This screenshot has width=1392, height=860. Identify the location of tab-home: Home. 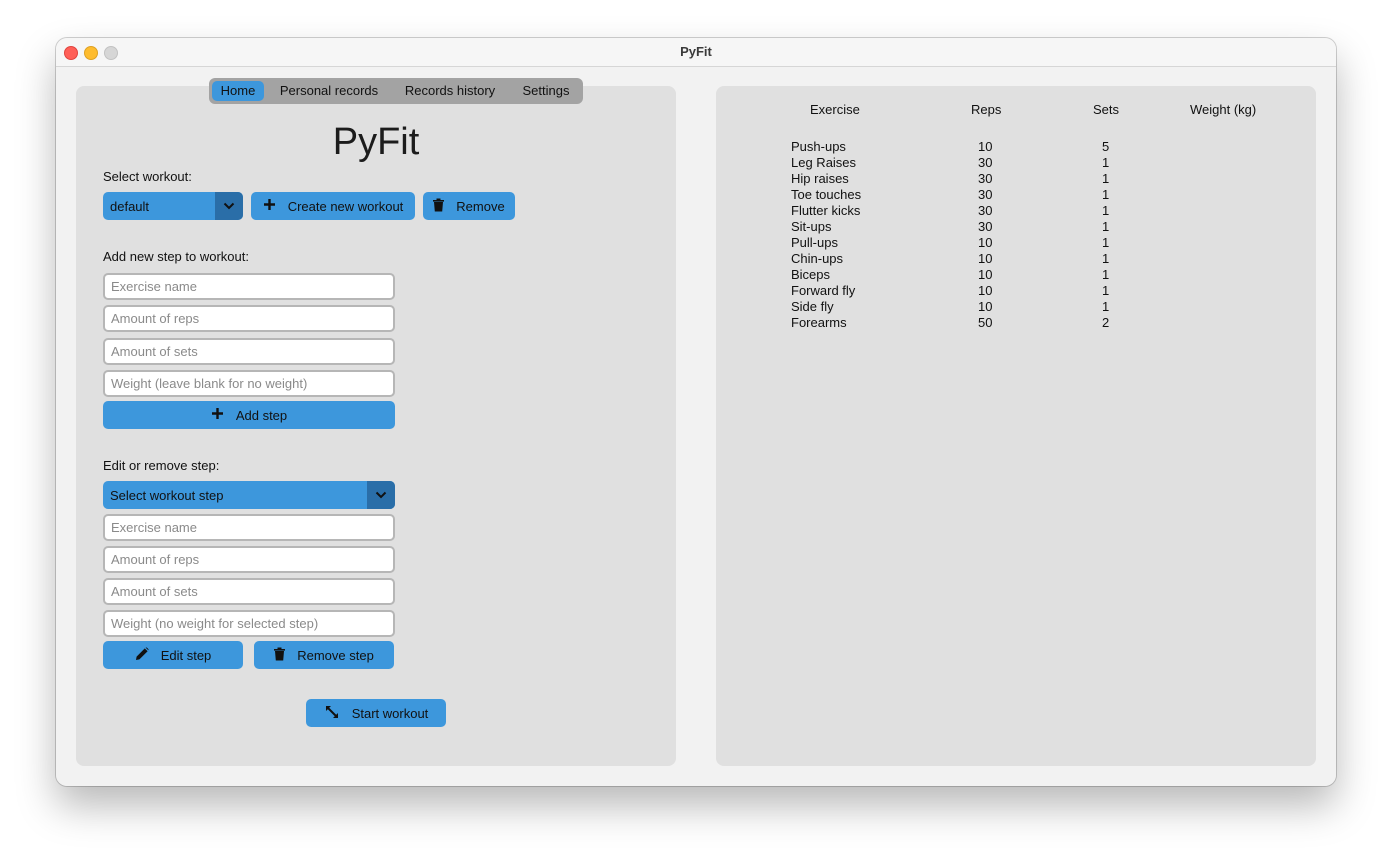
(238, 91).